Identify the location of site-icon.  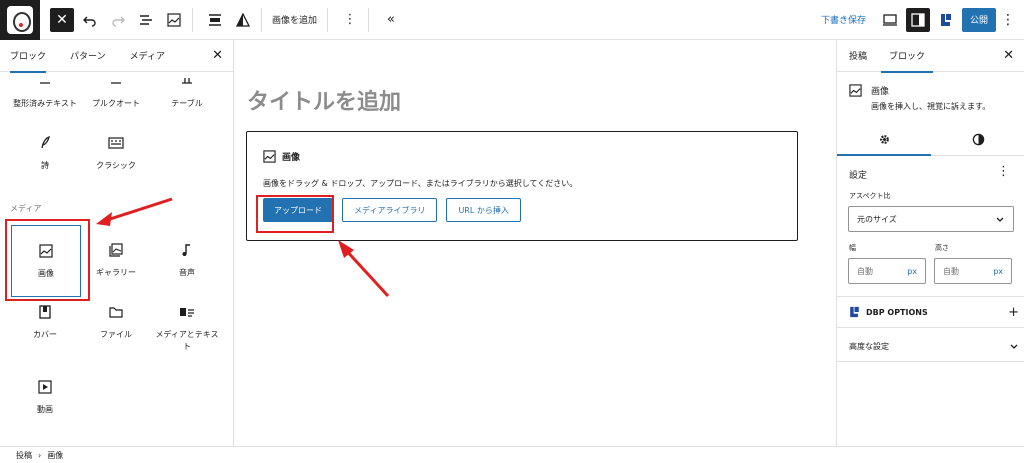
(20, 19).